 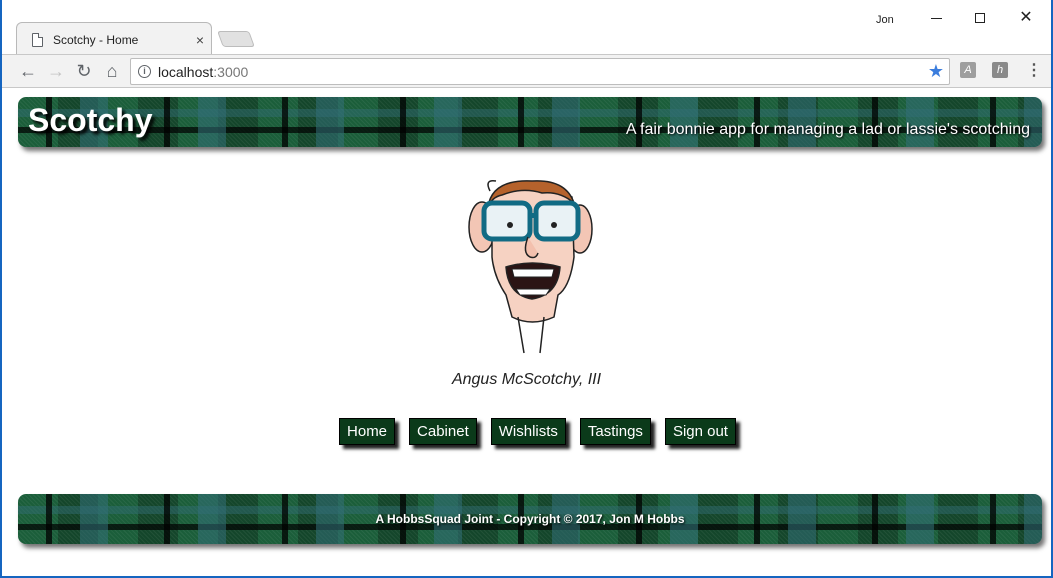 What do you see at coordinates (236, 39) in the screenshot?
I see `new-tab-button` at bounding box center [236, 39].